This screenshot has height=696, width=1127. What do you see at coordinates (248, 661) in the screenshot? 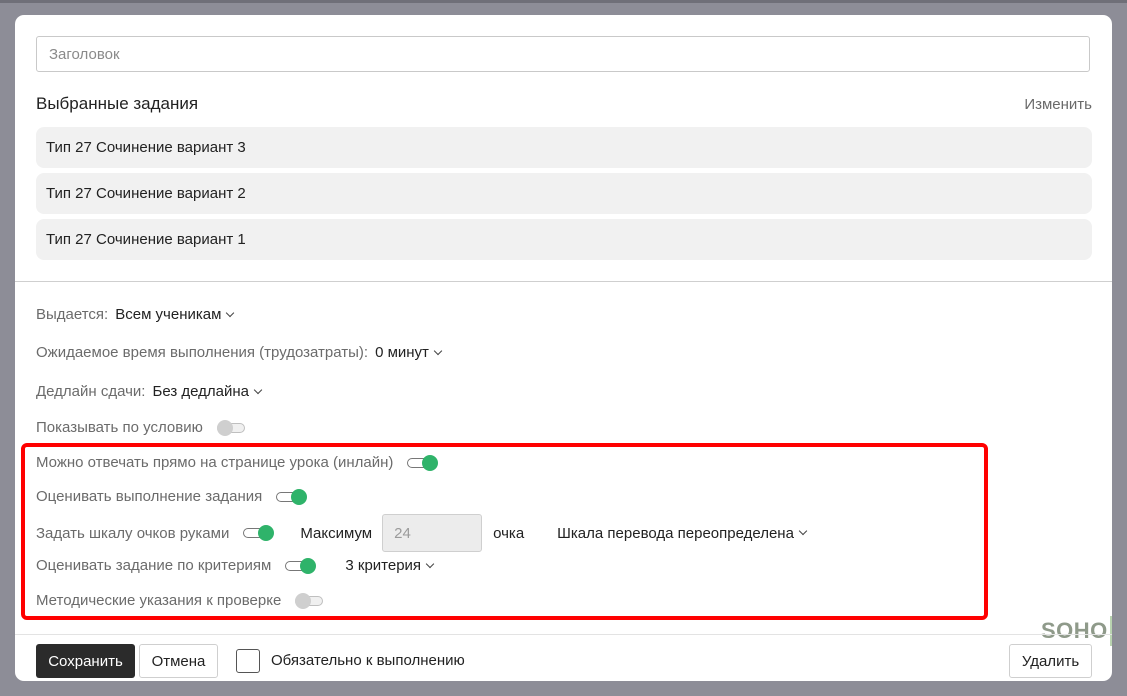
I see `required-checkbox` at bounding box center [248, 661].